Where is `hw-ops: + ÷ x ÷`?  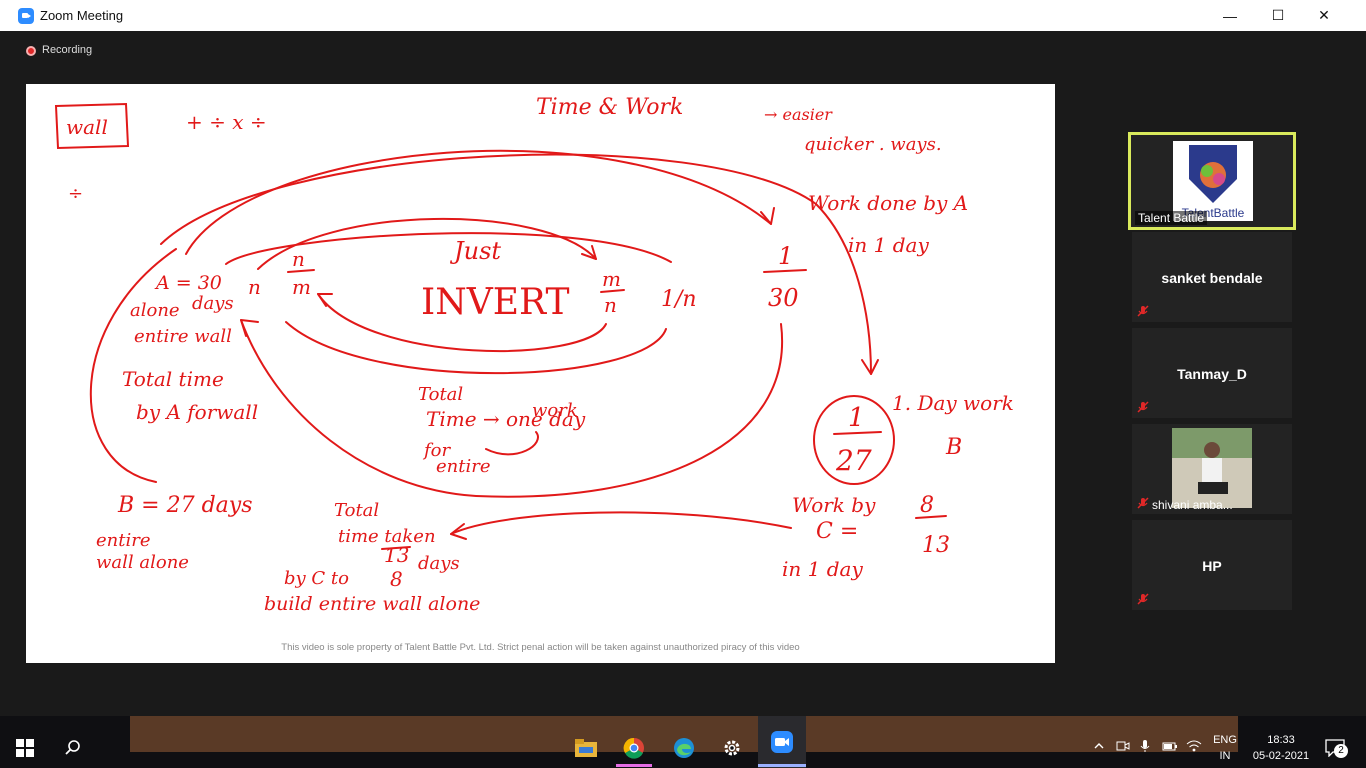
hw-ops: + ÷ x ÷ is located at coordinates (226, 122).